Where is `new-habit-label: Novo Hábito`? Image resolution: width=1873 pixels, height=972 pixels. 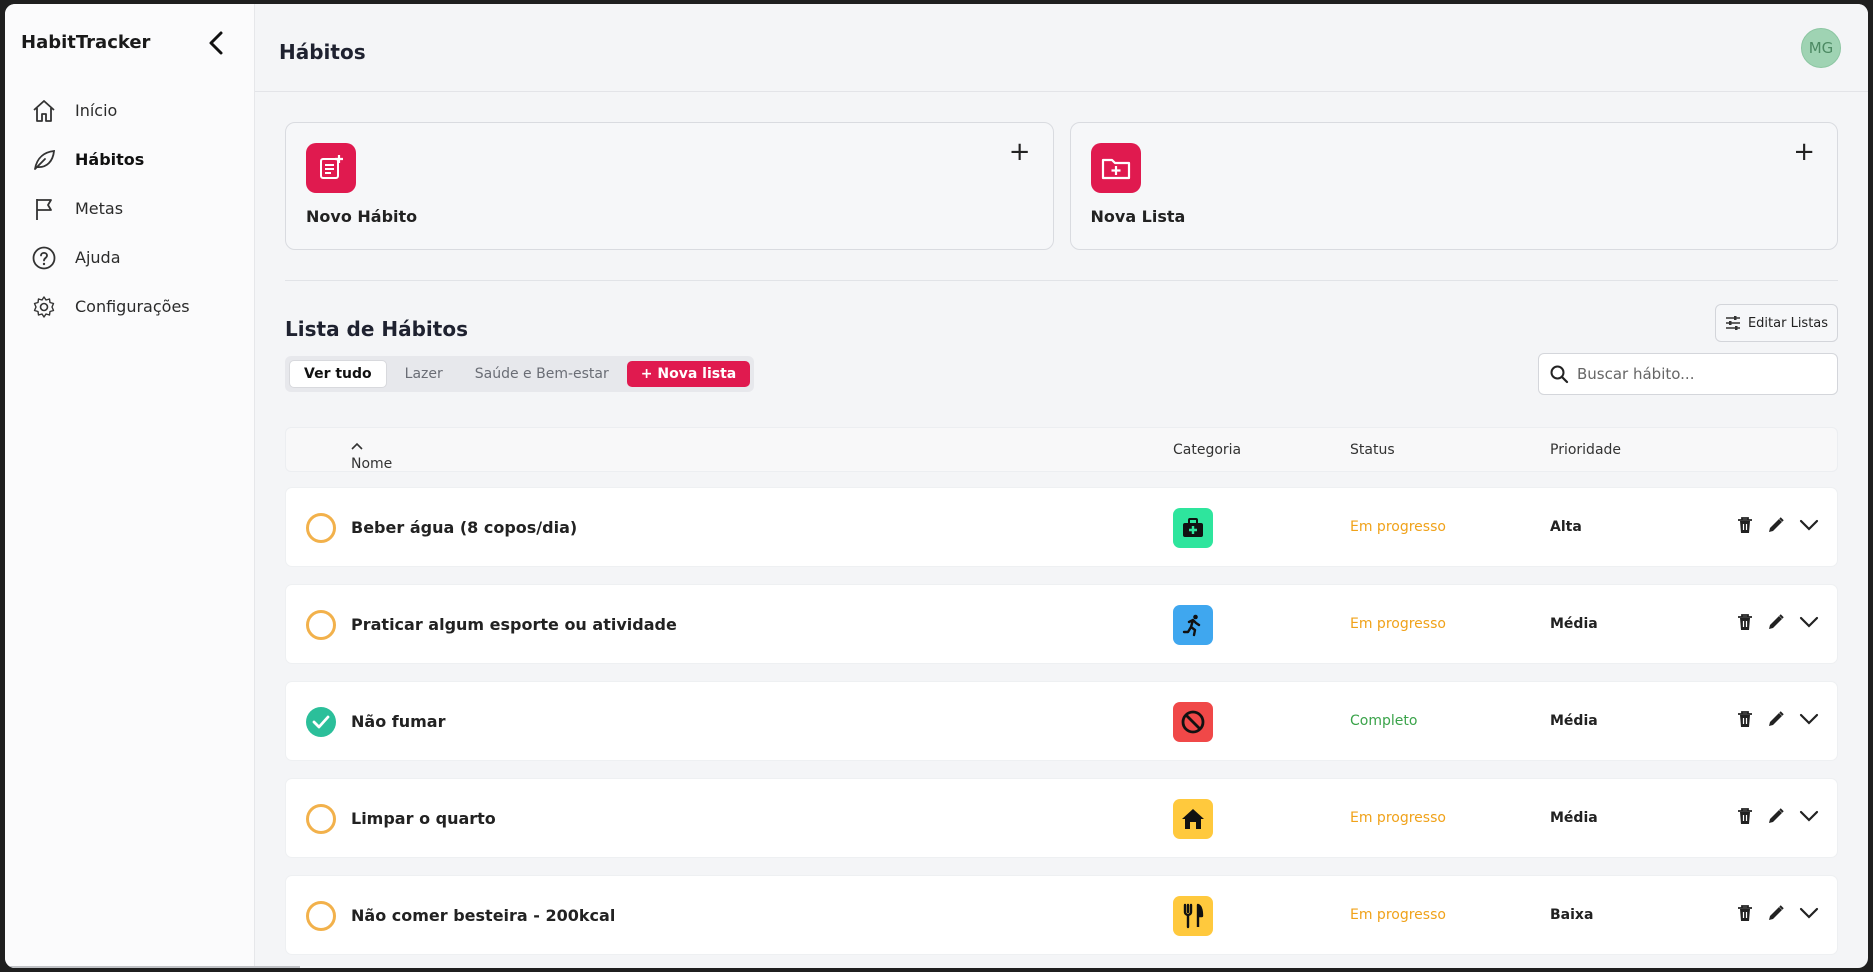 new-habit-label: Novo Hábito is located at coordinates (362, 216).